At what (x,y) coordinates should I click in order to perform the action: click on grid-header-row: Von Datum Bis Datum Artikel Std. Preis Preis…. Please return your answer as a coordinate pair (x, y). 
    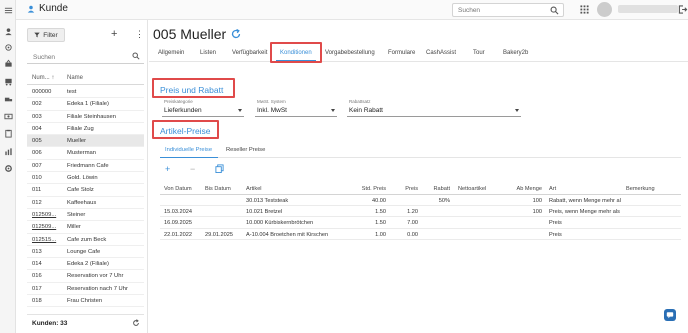
    Looking at the image, I should click on (420, 189).